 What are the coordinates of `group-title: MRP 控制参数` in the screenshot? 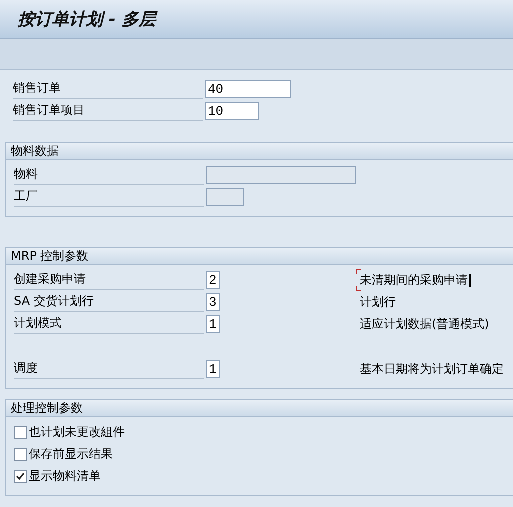 It's located at (259, 256).